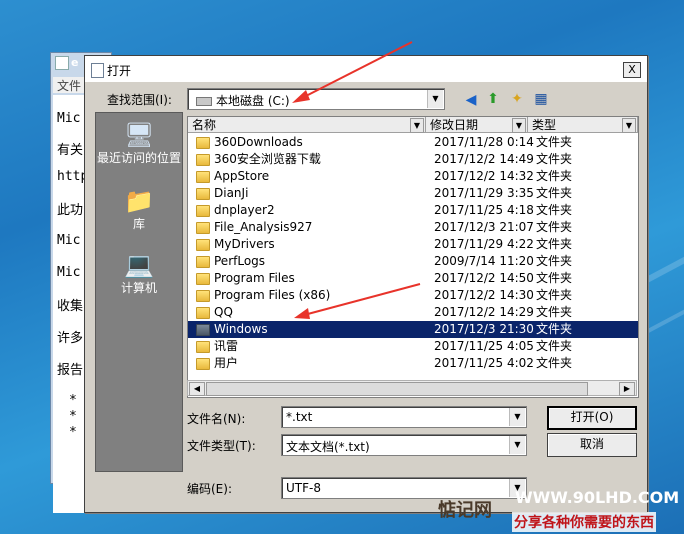 The height and width of the screenshot is (534, 684). Describe the element at coordinates (357, 301) in the screenshot. I see `annotation-arrow-windows` at that location.